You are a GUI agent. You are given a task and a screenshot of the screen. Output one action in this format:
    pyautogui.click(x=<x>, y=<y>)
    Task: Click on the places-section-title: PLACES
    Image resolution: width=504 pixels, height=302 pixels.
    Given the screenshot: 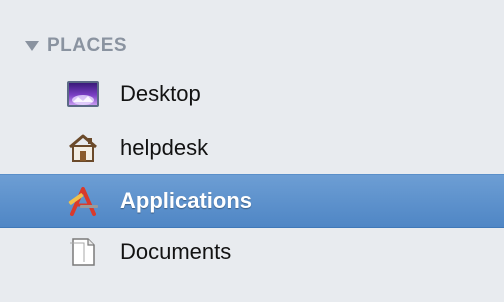 What is the action you would take?
    pyautogui.click(x=87, y=45)
    